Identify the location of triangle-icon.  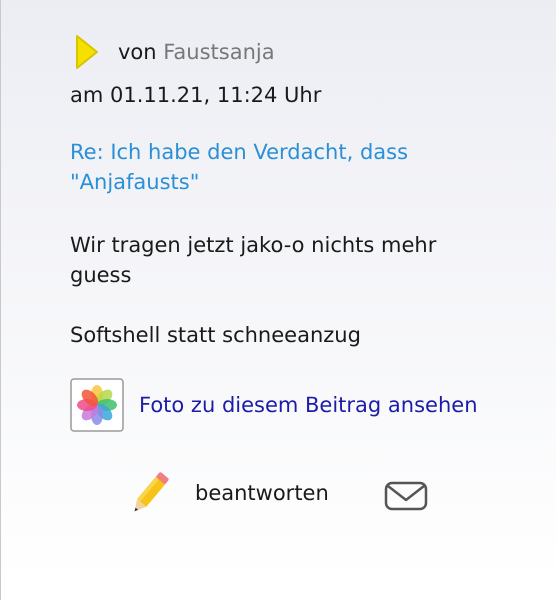
(87, 52).